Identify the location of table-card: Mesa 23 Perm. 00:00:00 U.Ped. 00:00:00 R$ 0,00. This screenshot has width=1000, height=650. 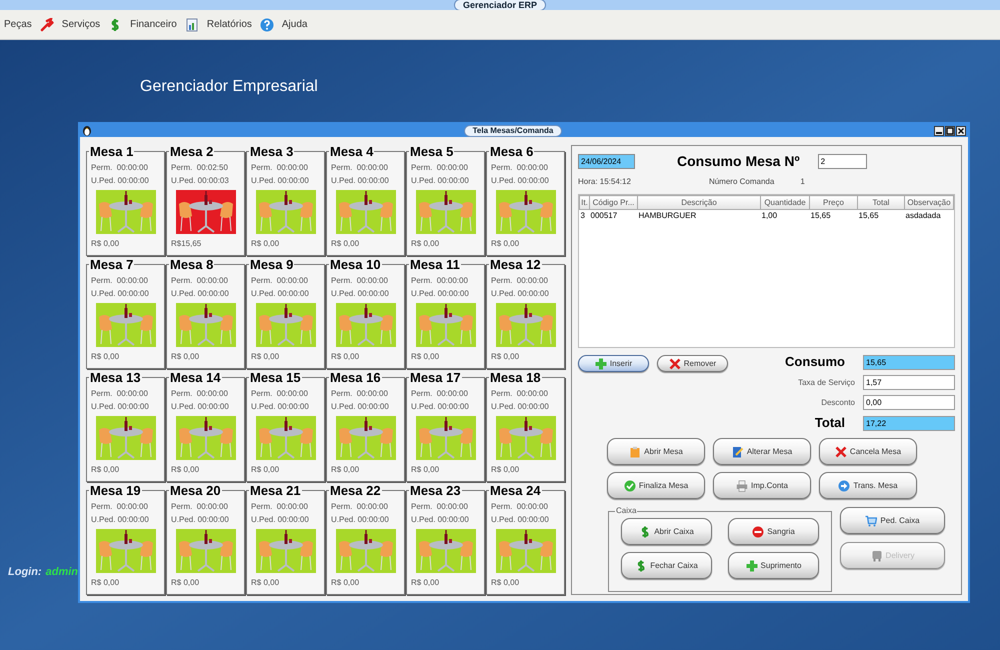
(445, 539).